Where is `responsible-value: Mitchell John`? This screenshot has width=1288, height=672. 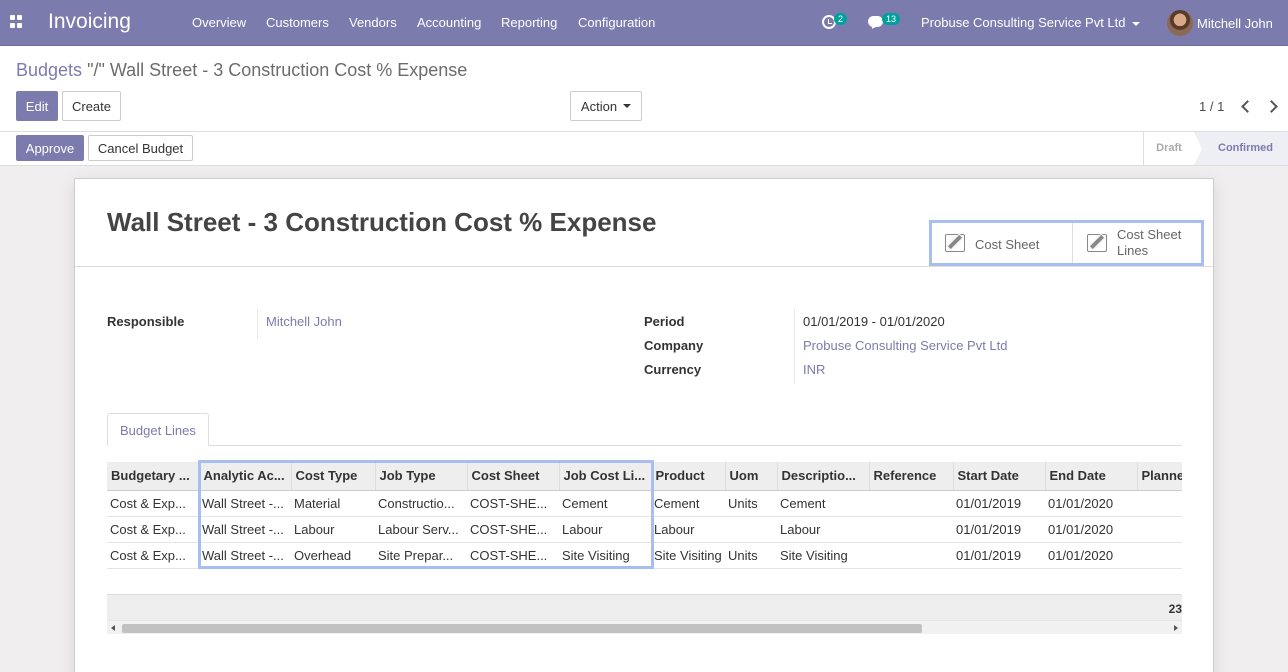
responsible-value: Mitchell John is located at coordinates (304, 321).